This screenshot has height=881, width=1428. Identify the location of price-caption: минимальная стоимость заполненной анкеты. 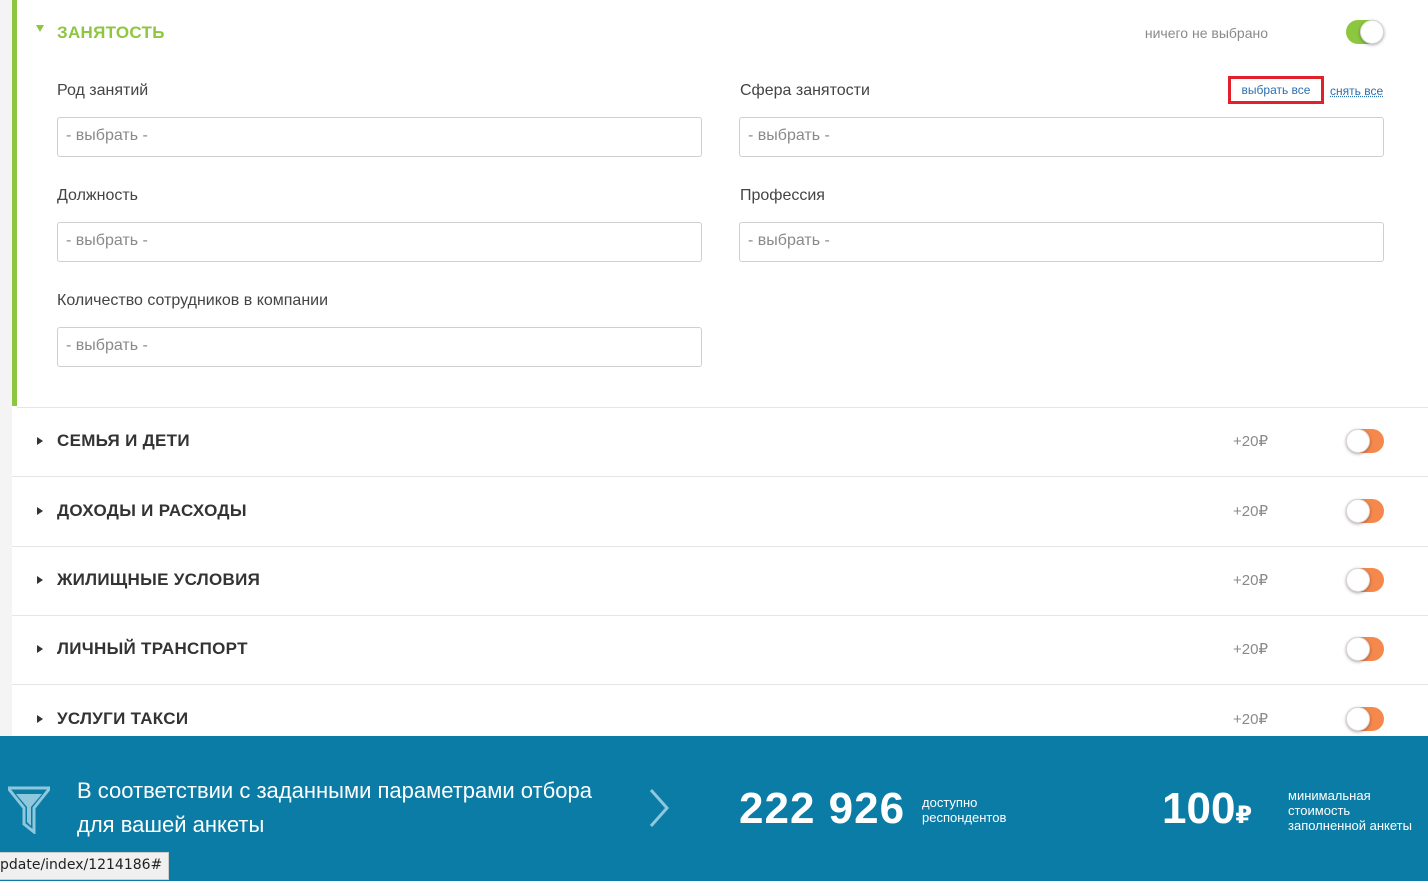
(1350, 810).